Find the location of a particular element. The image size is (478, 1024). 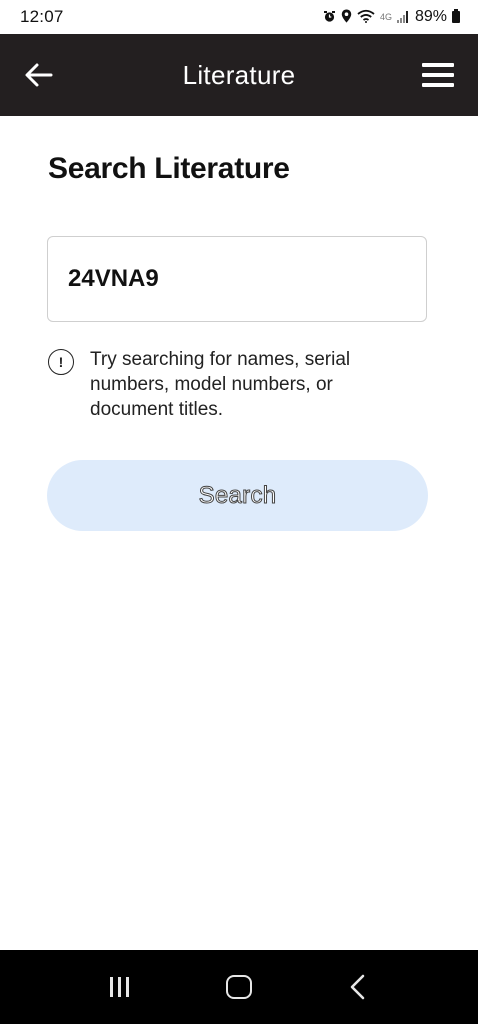

app-bar: Literature is located at coordinates (239, 75).